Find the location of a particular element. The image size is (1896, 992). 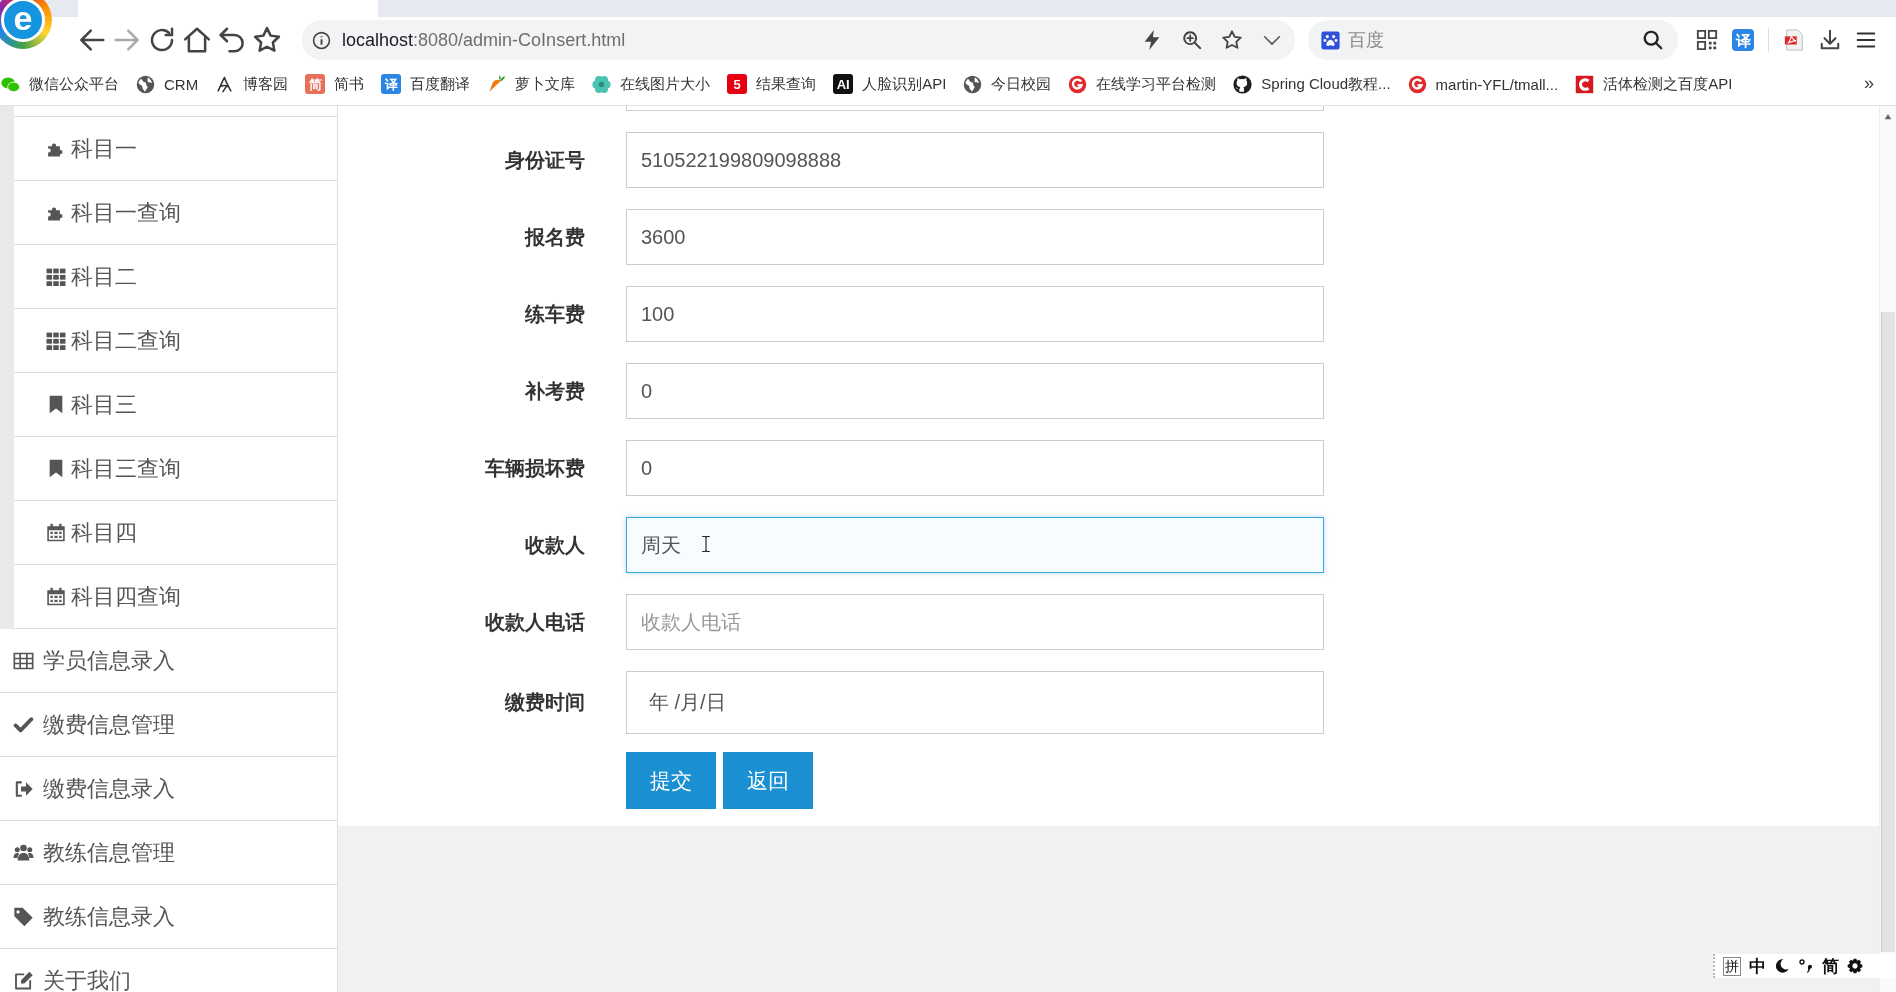

cat-logo-icon is located at coordinates (1243, 84).